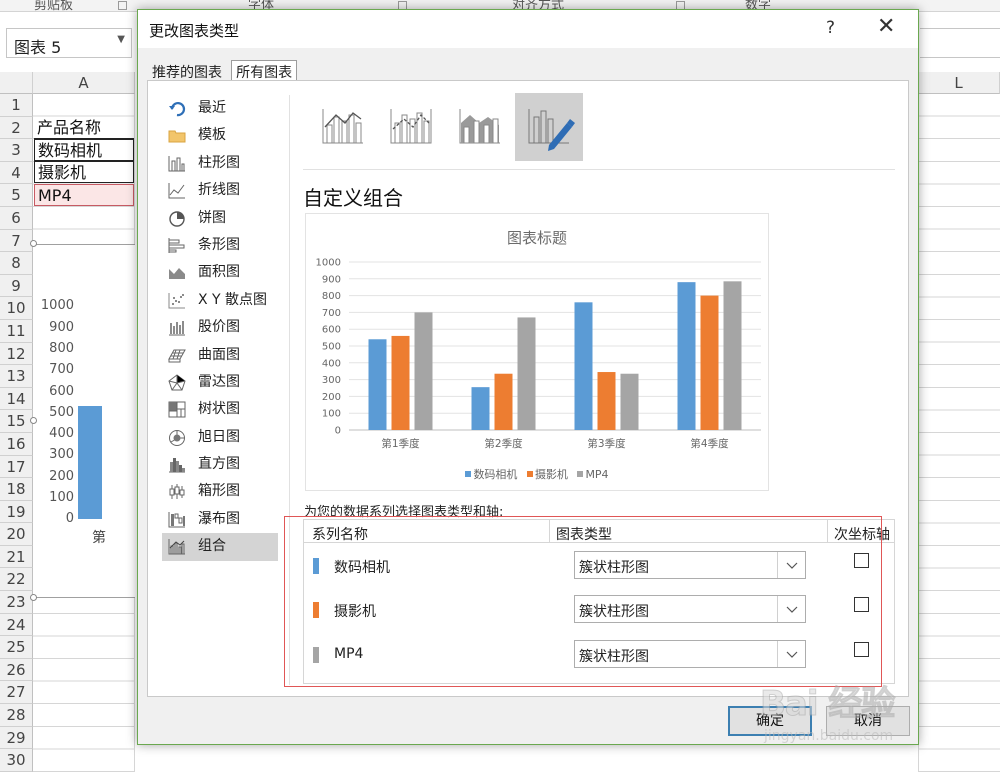 The width and height of the screenshot is (1000, 772). What do you see at coordinates (16, 218) in the screenshot?
I see `row-header: 6` at bounding box center [16, 218].